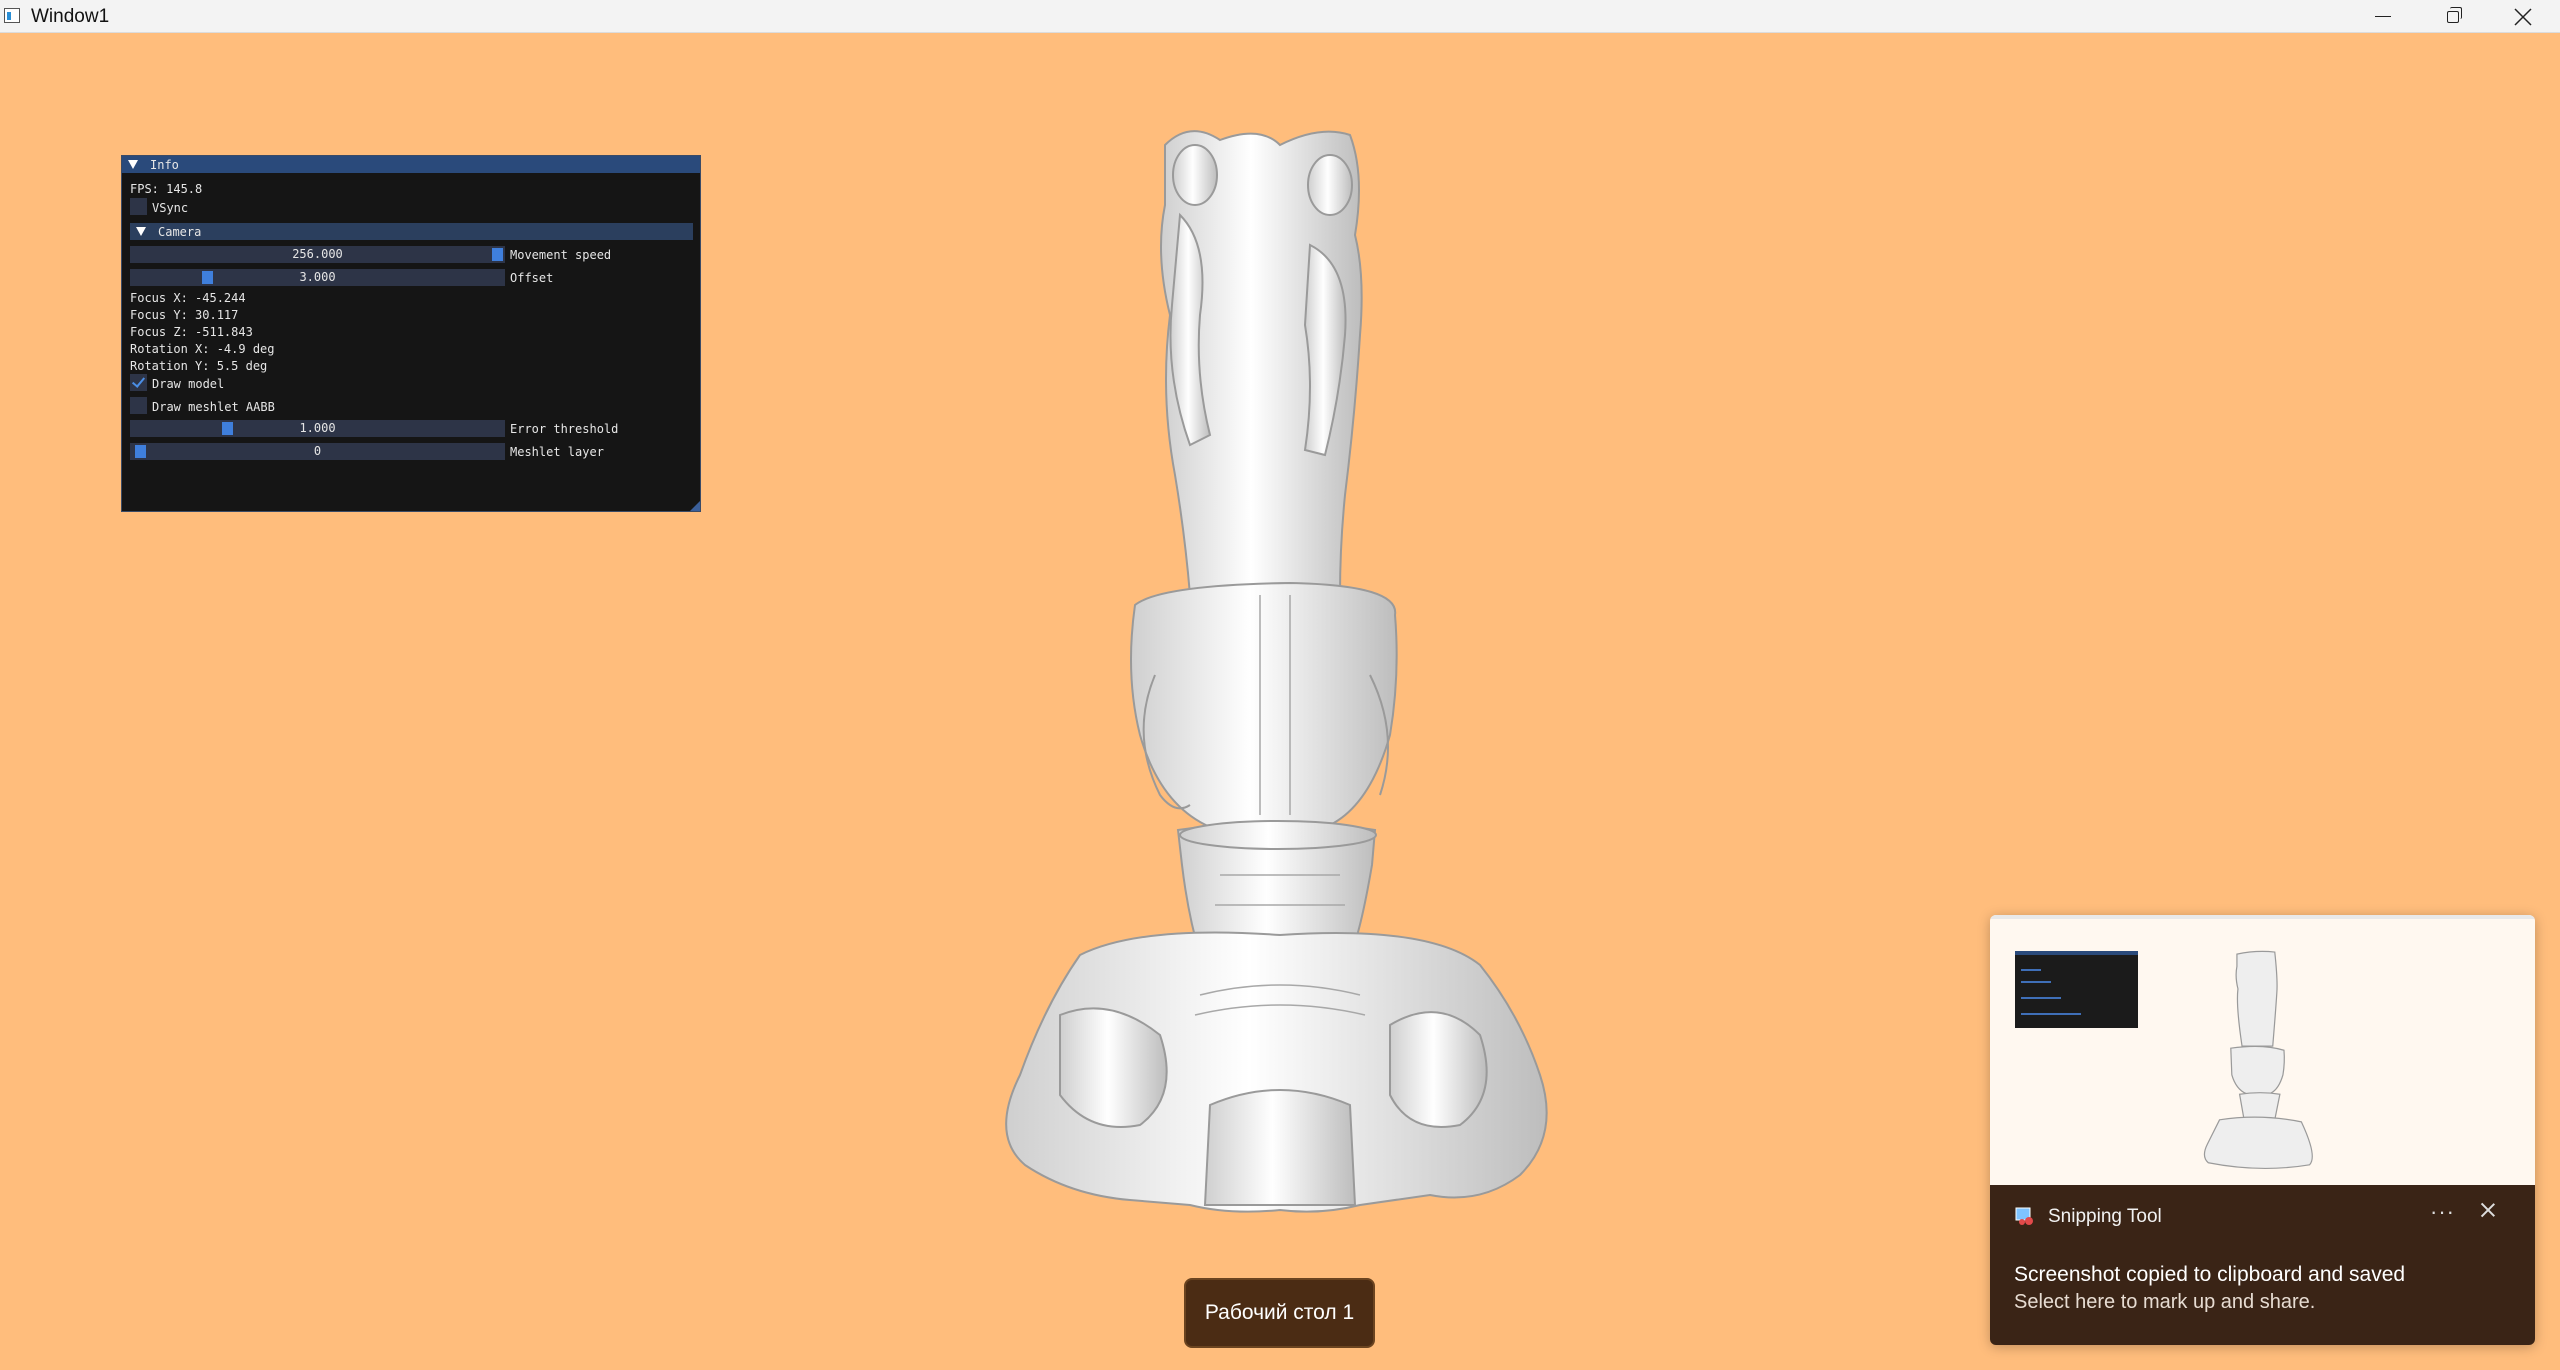 This screenshot has width=2560, height=1370. Describe the element at coordinates (2076, 989) in the screenshot. I see `preview-panel-thumbnail` at that location.